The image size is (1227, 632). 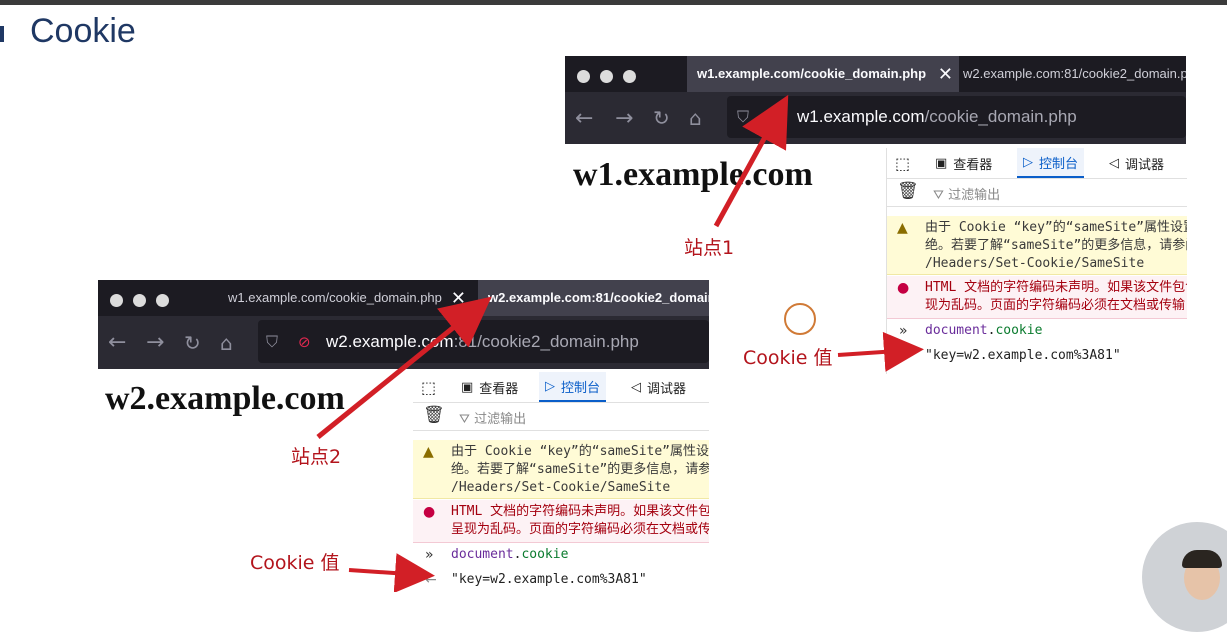 What do you see at coordinates (751, 161) in the screenshot?
I see `arrow-site1` at bounding box center [751, 161].